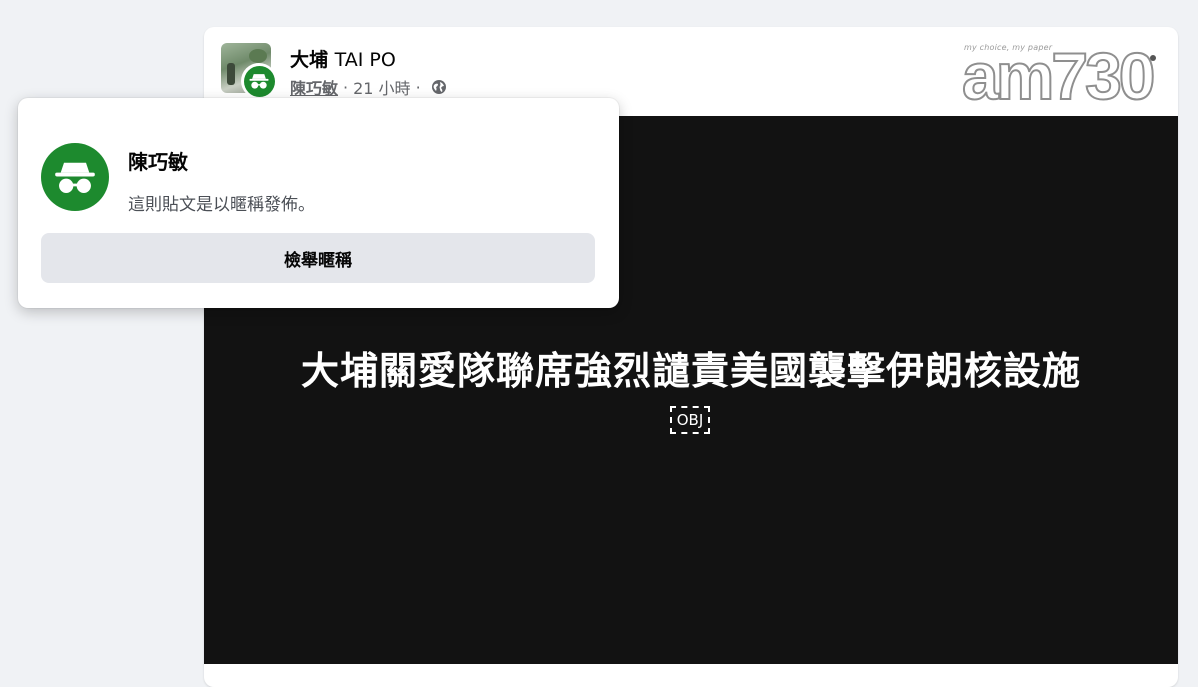  Describe the element at coordinates (158, 162) in the screenshot. I see `popover-author-name: 陳巧敏` at that location.